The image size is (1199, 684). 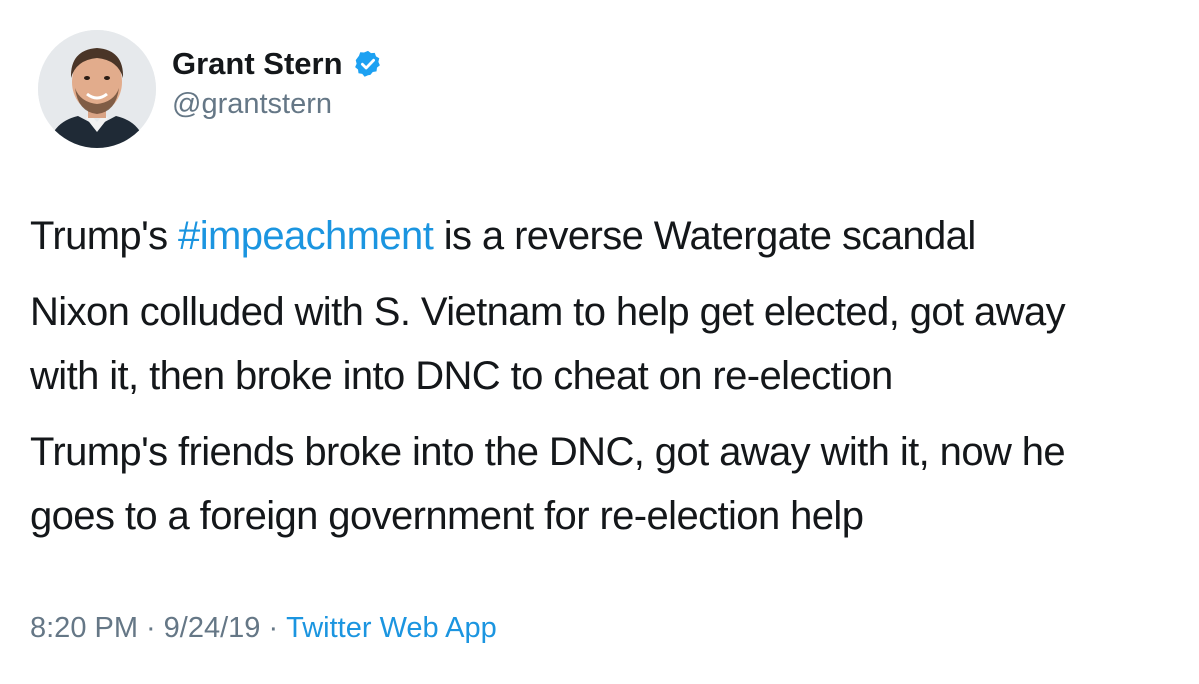 I want to click on tweet-date: 9/24/19, so click(x=212, y=628).